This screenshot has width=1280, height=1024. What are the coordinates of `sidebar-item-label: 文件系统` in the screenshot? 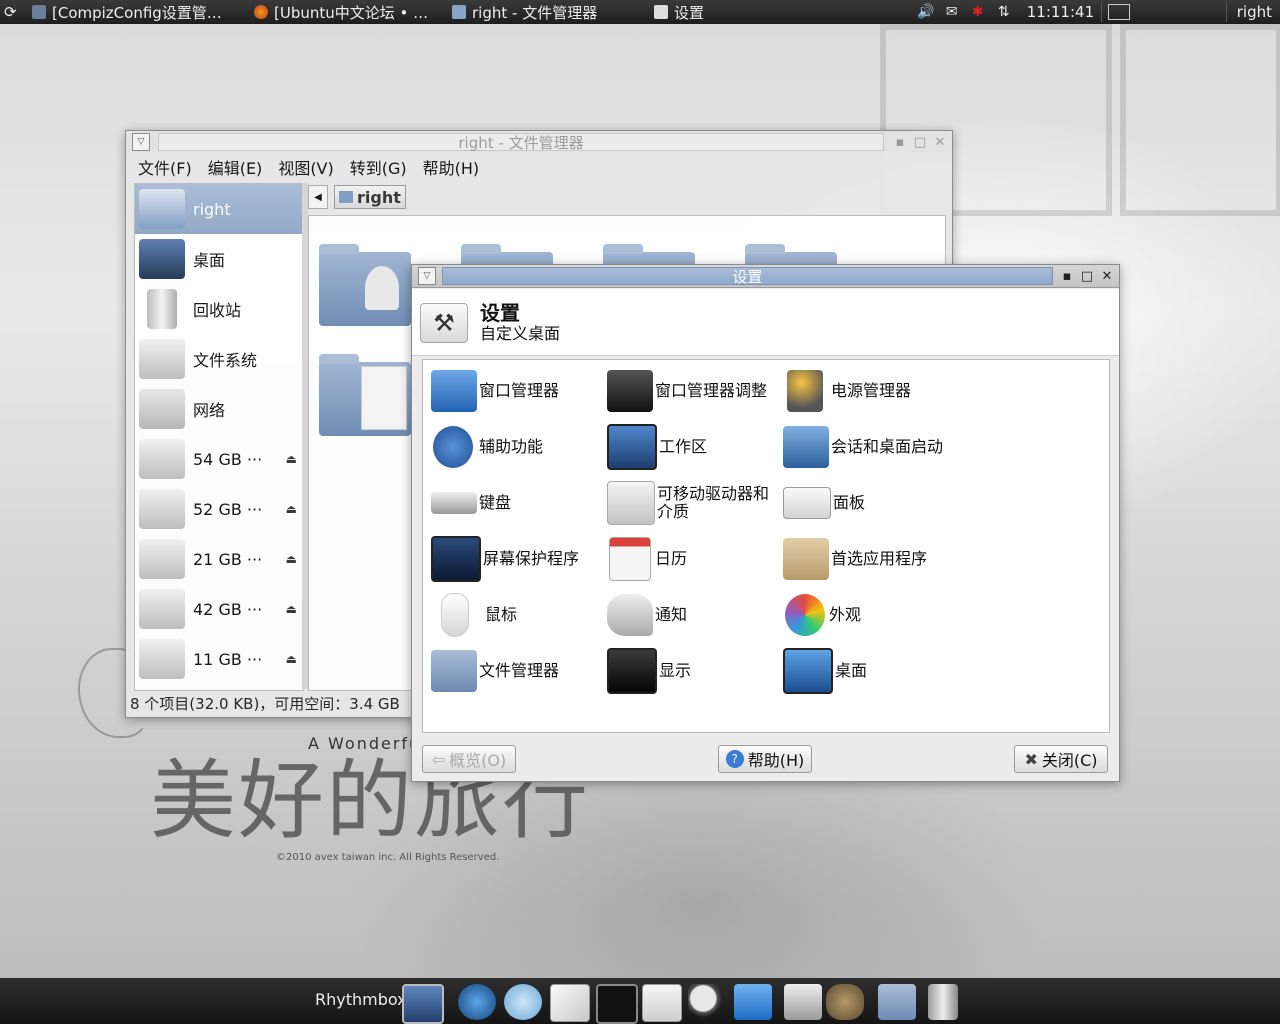 It's located at (225, 360).